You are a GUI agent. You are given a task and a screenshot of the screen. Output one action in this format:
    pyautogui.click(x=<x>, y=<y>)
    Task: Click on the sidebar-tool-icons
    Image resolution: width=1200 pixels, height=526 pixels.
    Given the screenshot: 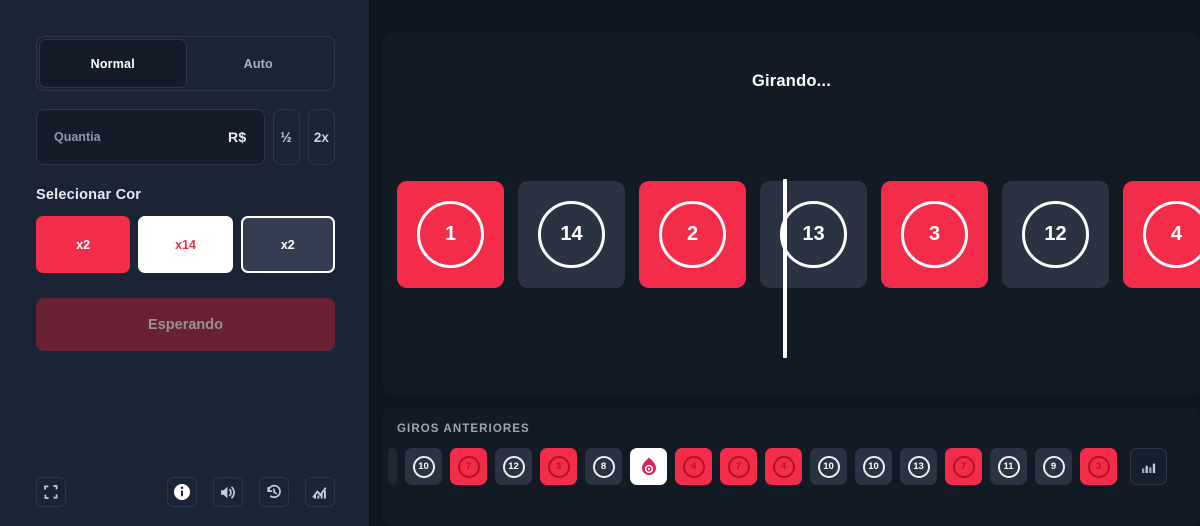 What is the action you would take?
    pyautogui.click(x=251, y=492)
    